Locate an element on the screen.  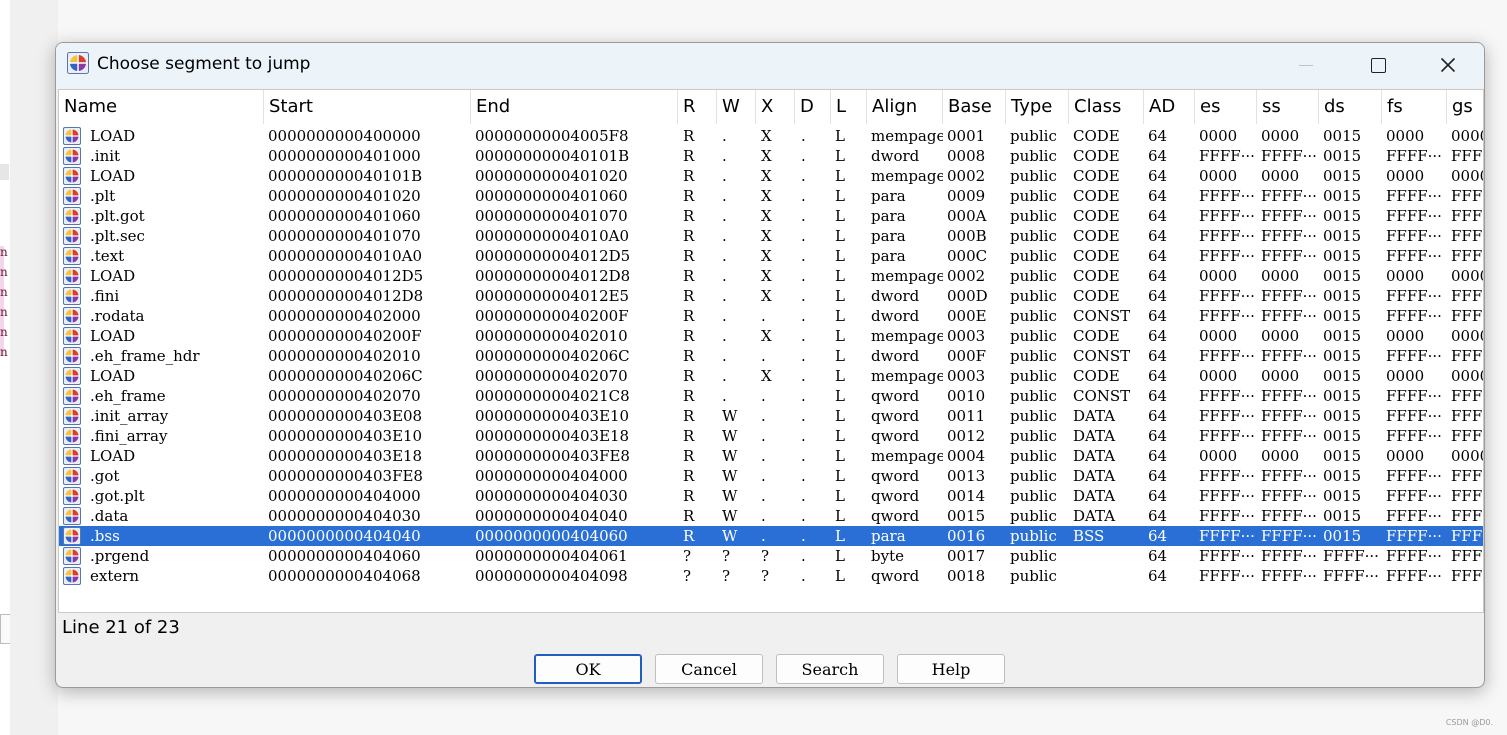
cell-name: LOAD is located at coordinates (113, 376).